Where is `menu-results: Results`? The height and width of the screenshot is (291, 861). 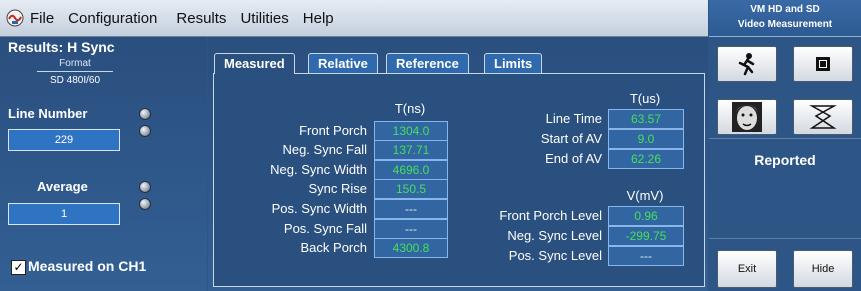 menu-results: Results is located at coordinates (198, 18).